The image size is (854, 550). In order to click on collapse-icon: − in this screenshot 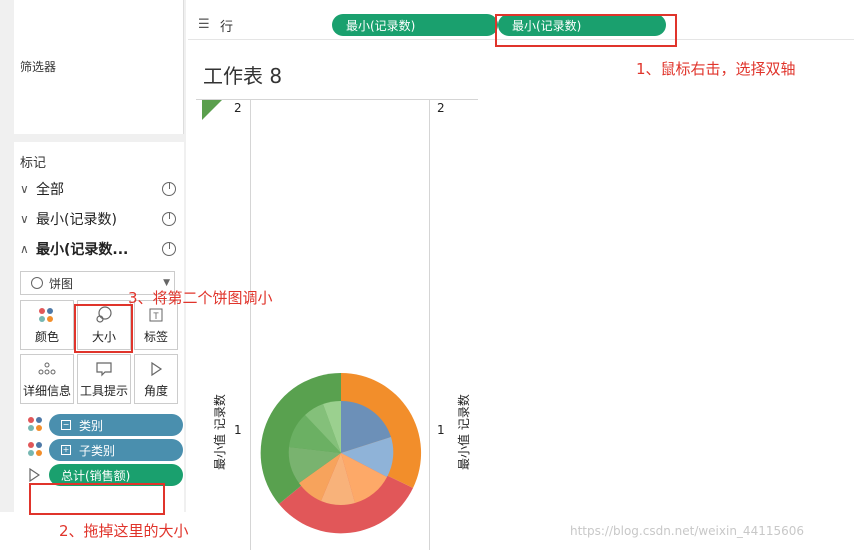, I will do `click(66, 425)`.